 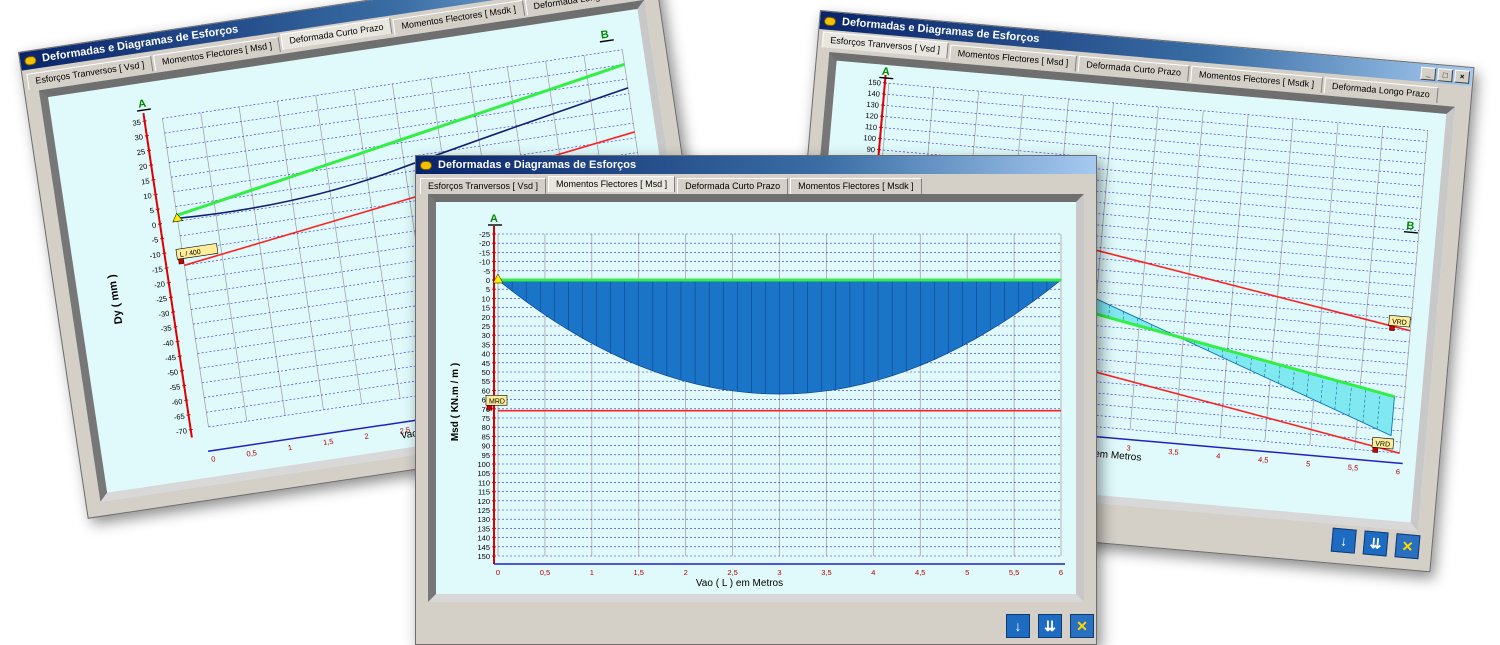 What do you see at coordinates (162, 299) in the screenshot?
I see `y-tick-label: -25` at bounding box center [162, 299].